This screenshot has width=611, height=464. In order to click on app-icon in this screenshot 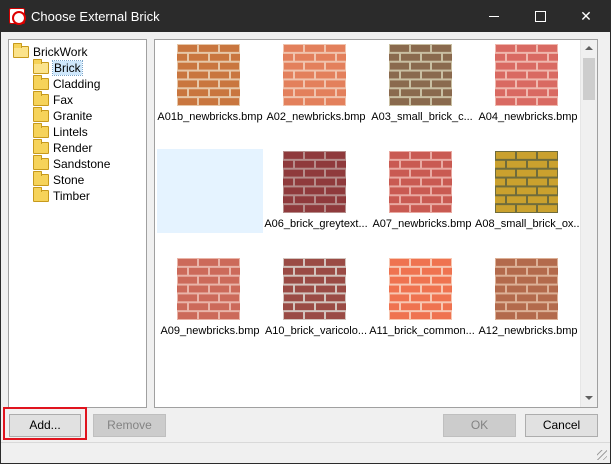, I will do `click(17, 16)`.